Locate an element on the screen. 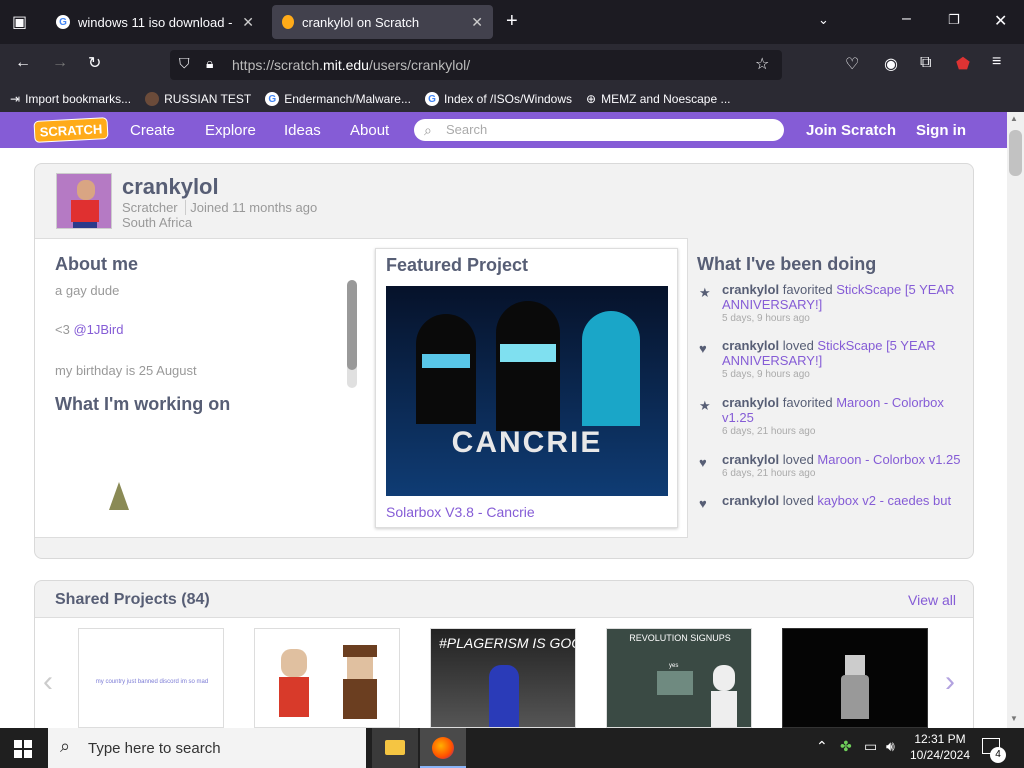 The height and width of the screenshot is (768, 1024). nav-explore: Explore is located at coordinates (230, 130).